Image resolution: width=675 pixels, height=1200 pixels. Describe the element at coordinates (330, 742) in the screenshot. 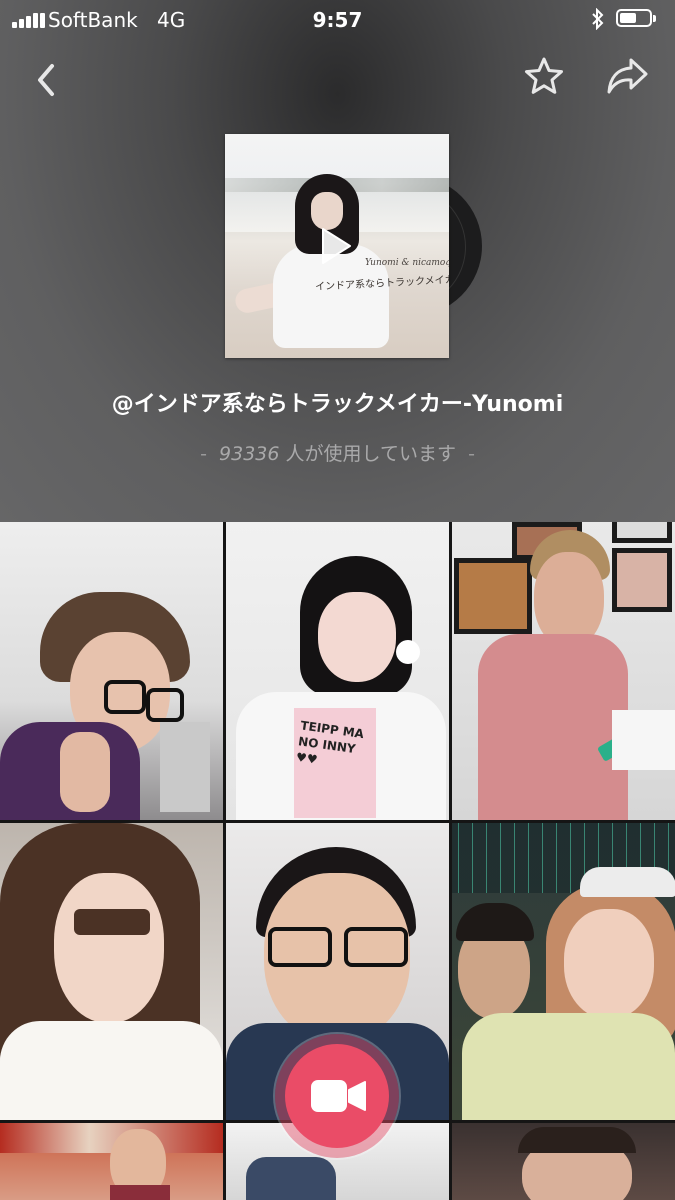

I see `shirt-print-text: TEIPP MANO INNY ♥♥` at that location.